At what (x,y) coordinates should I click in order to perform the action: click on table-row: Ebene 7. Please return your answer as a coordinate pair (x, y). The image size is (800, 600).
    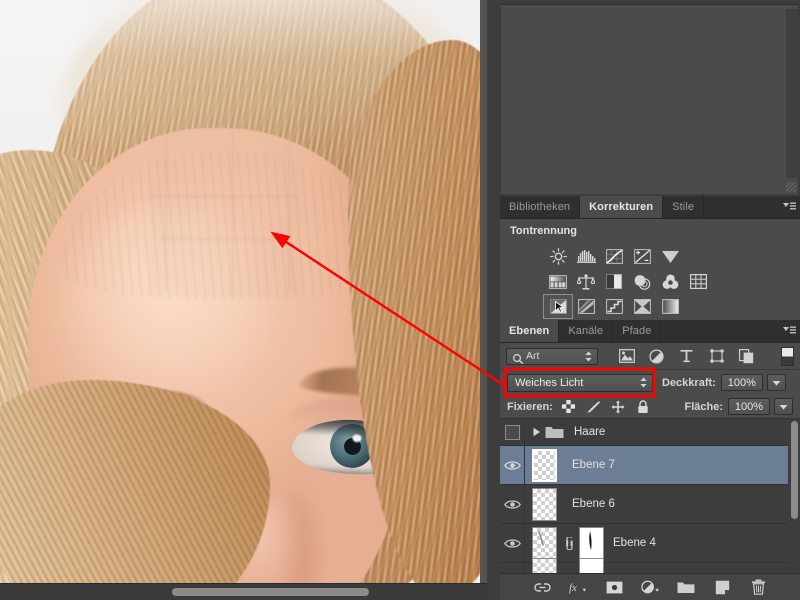
    Looking at the image, I should click on (650, 465).